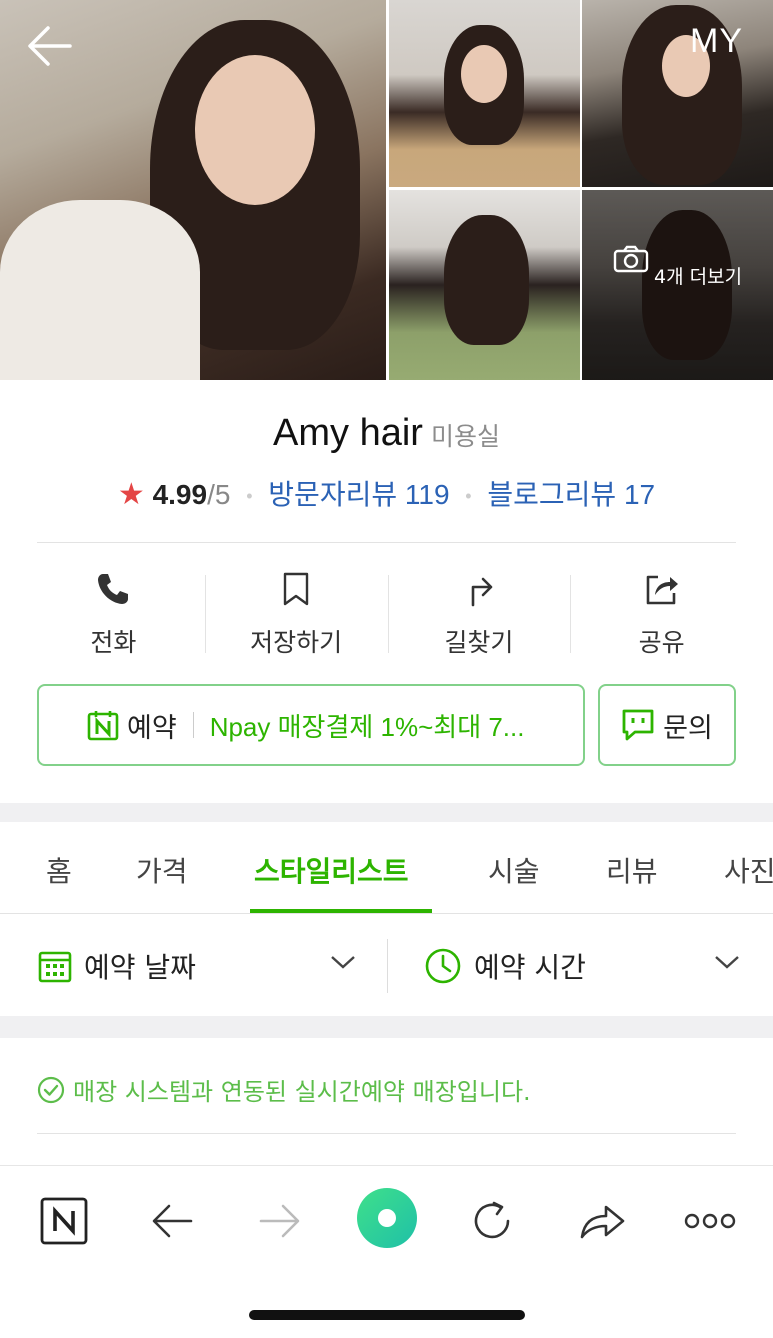 This screenshot has width=773, height=1338. I want to click on green-dot-icon, so click(387, 1218).